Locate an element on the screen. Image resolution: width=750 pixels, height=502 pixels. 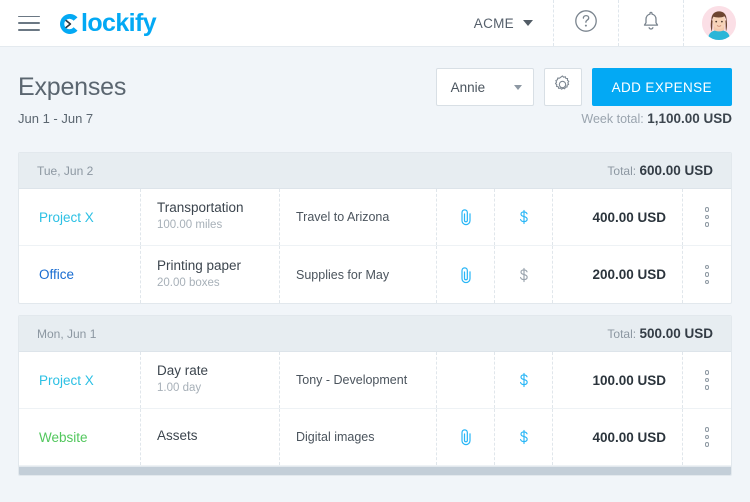
clockify-logo: lockify is located at coordinates (107, 22).